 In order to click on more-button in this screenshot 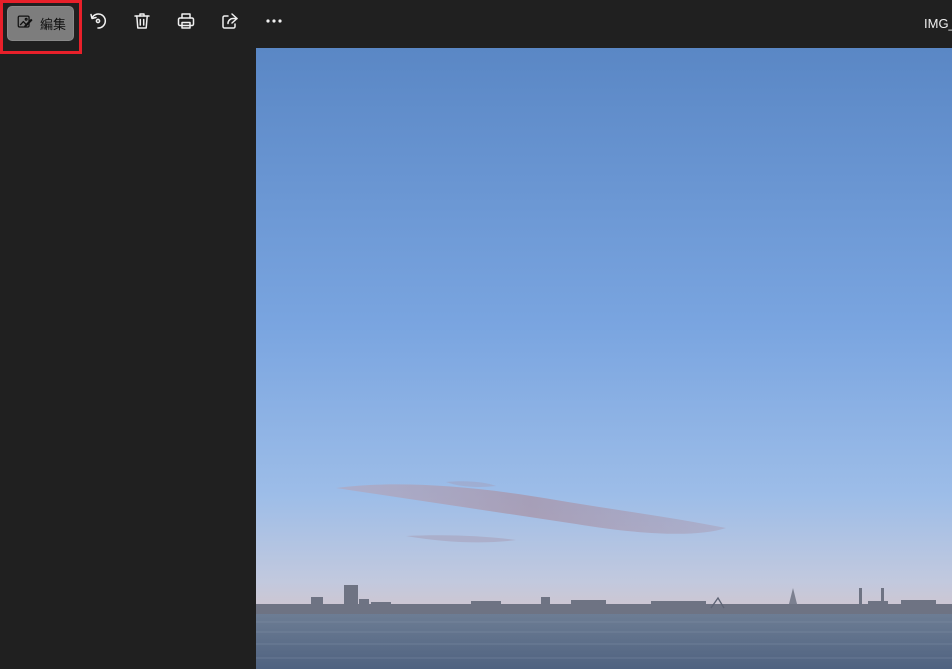, I will do `click(274, 23)`.